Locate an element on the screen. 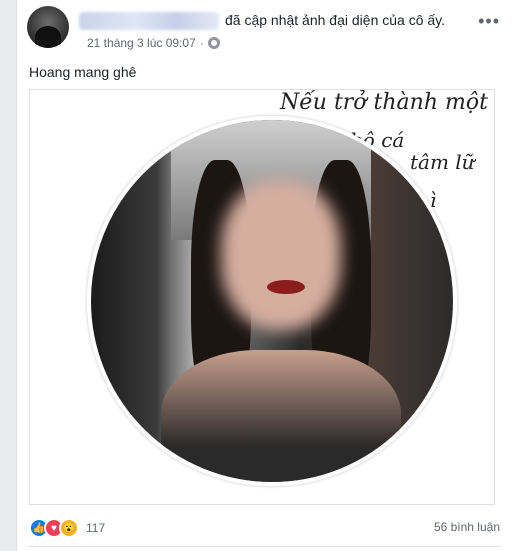 This screenshot has height=551, width=512. author-name-blurred is located at coordinates (149, 21).